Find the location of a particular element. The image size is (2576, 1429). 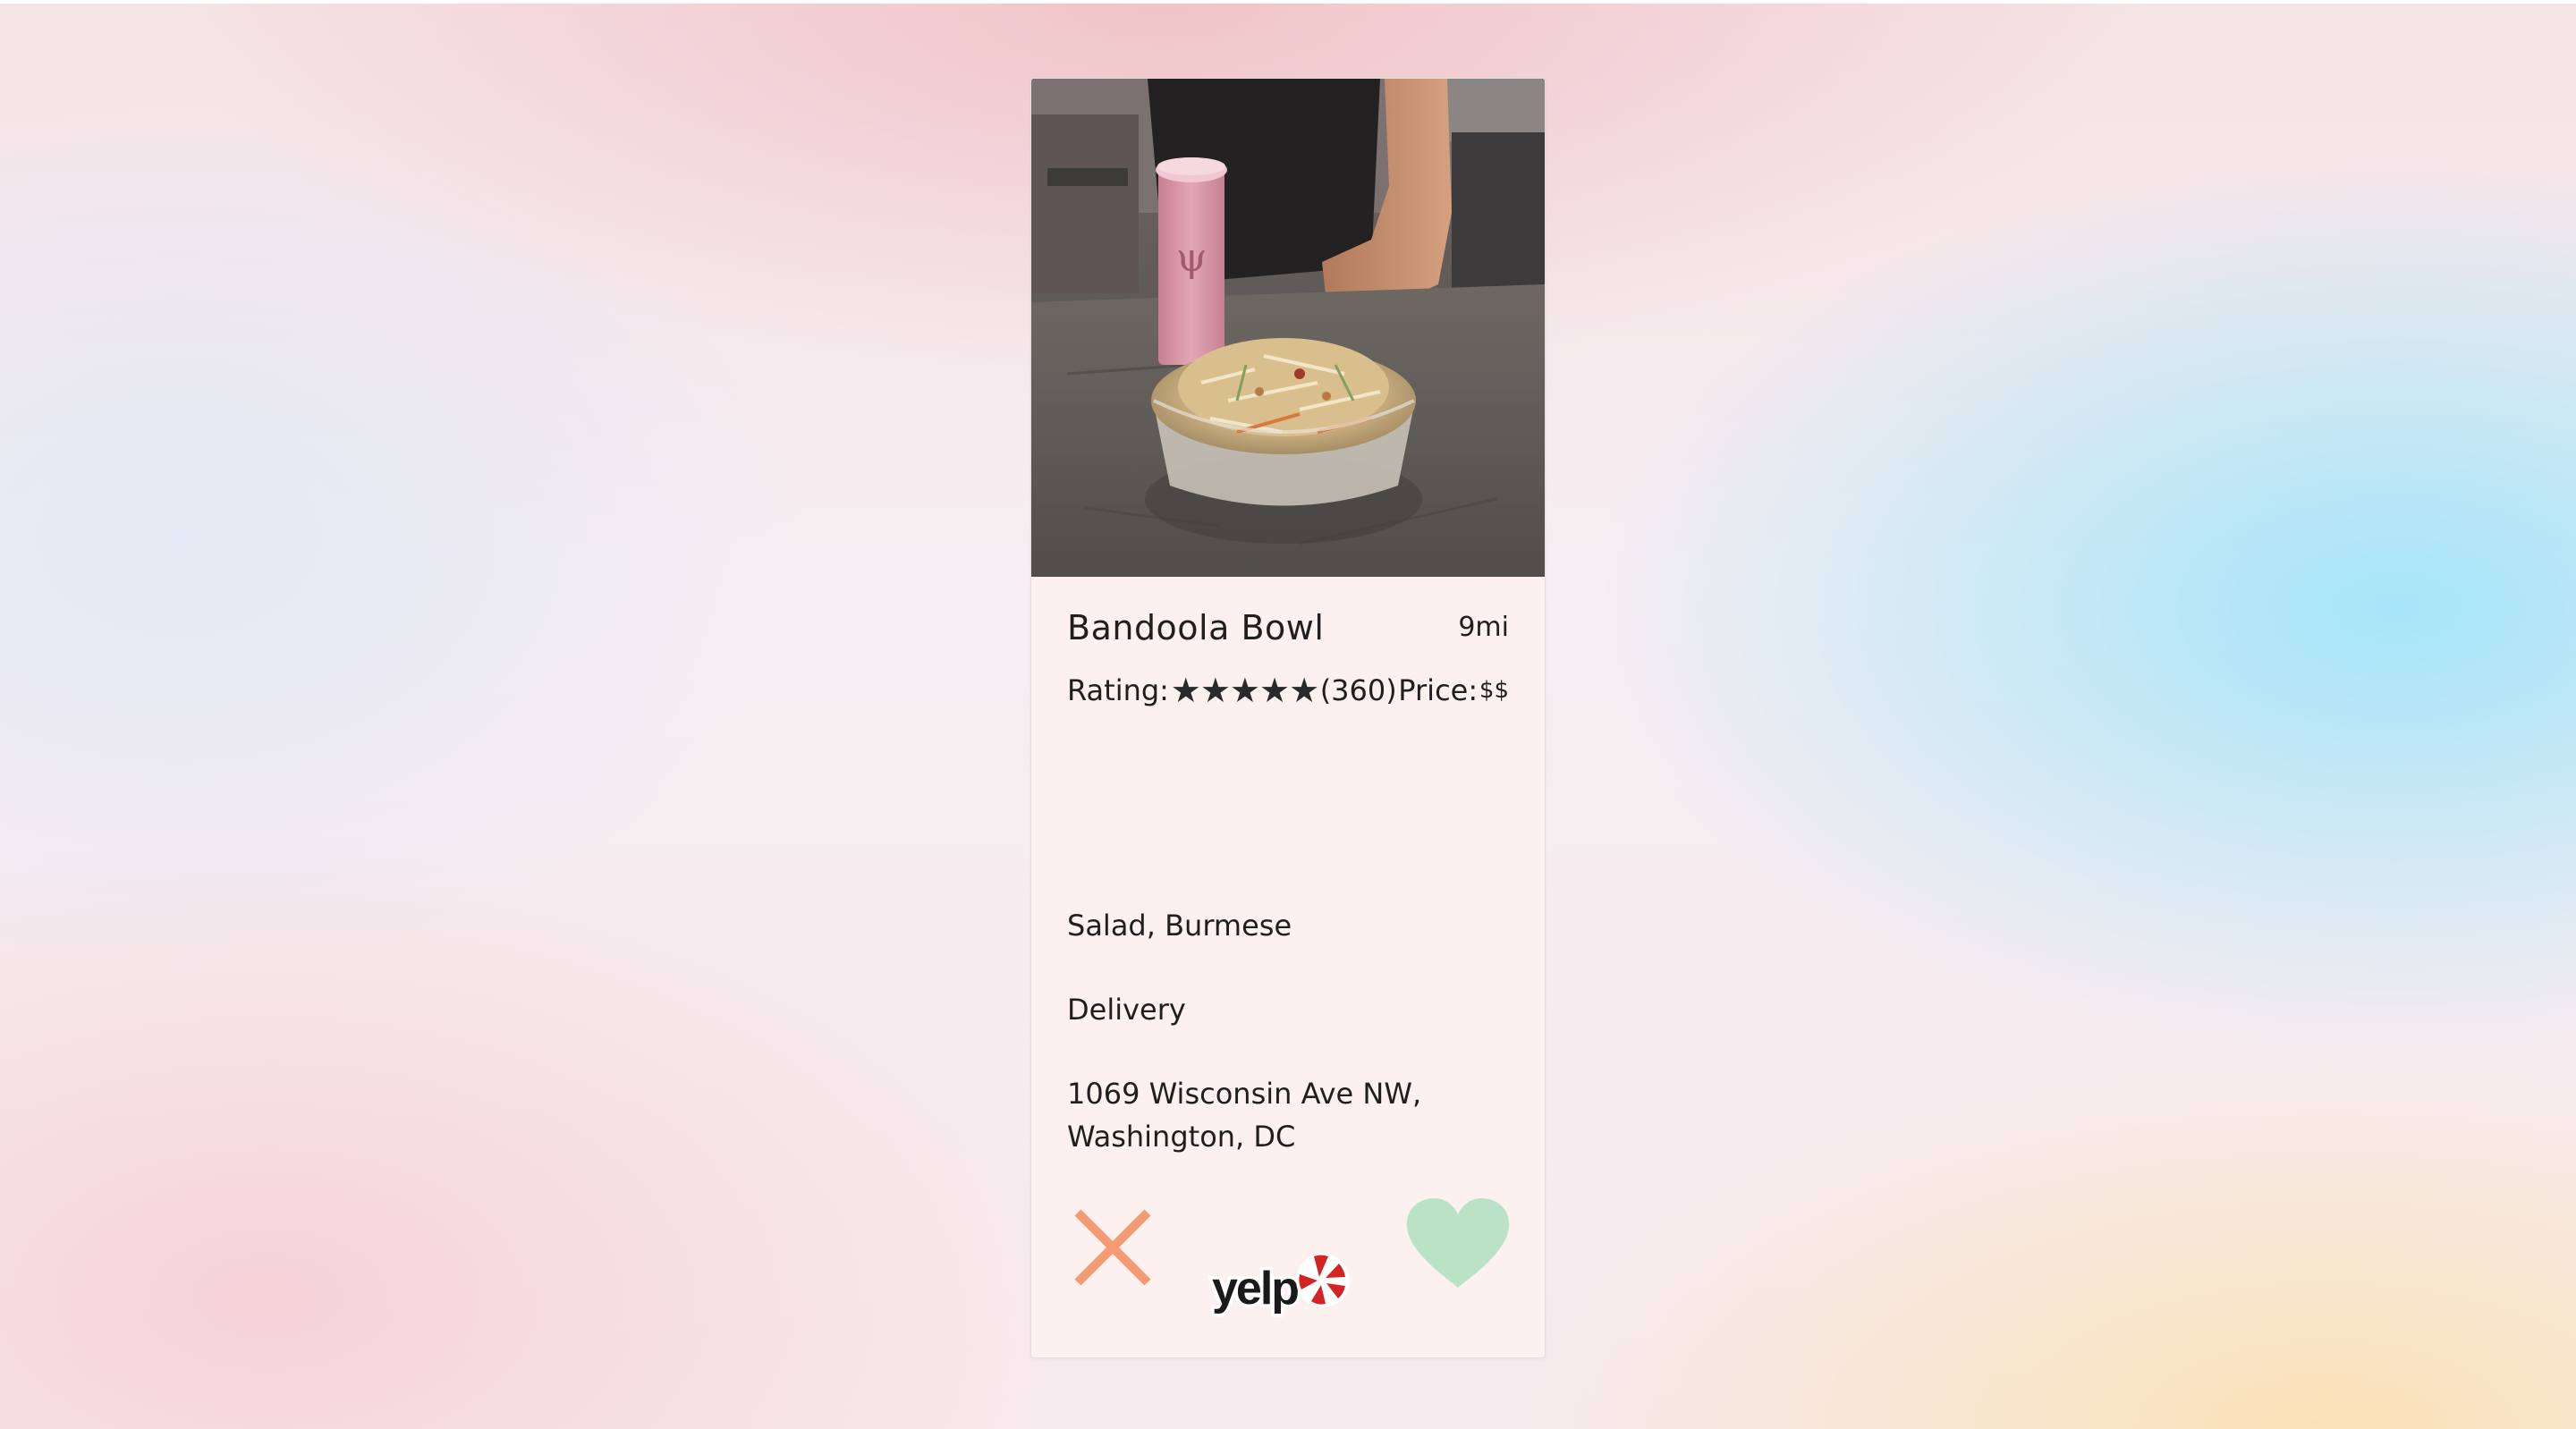

like-button is located at coordinates (1458, 1244).